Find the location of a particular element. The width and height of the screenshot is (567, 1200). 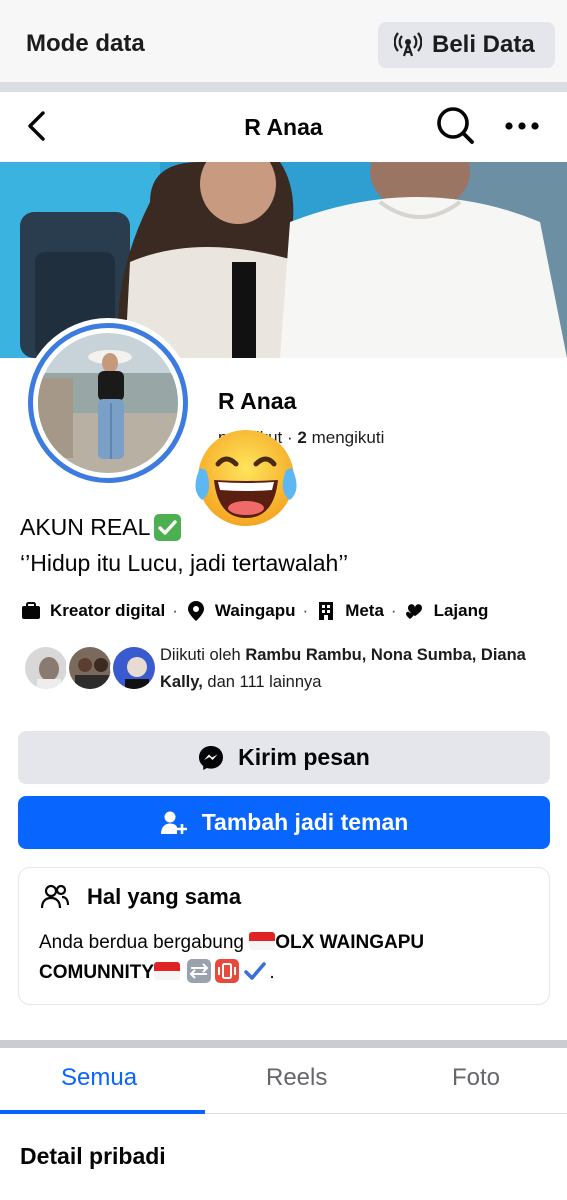

arrows-on-icon is located at coordinates (199, 971).